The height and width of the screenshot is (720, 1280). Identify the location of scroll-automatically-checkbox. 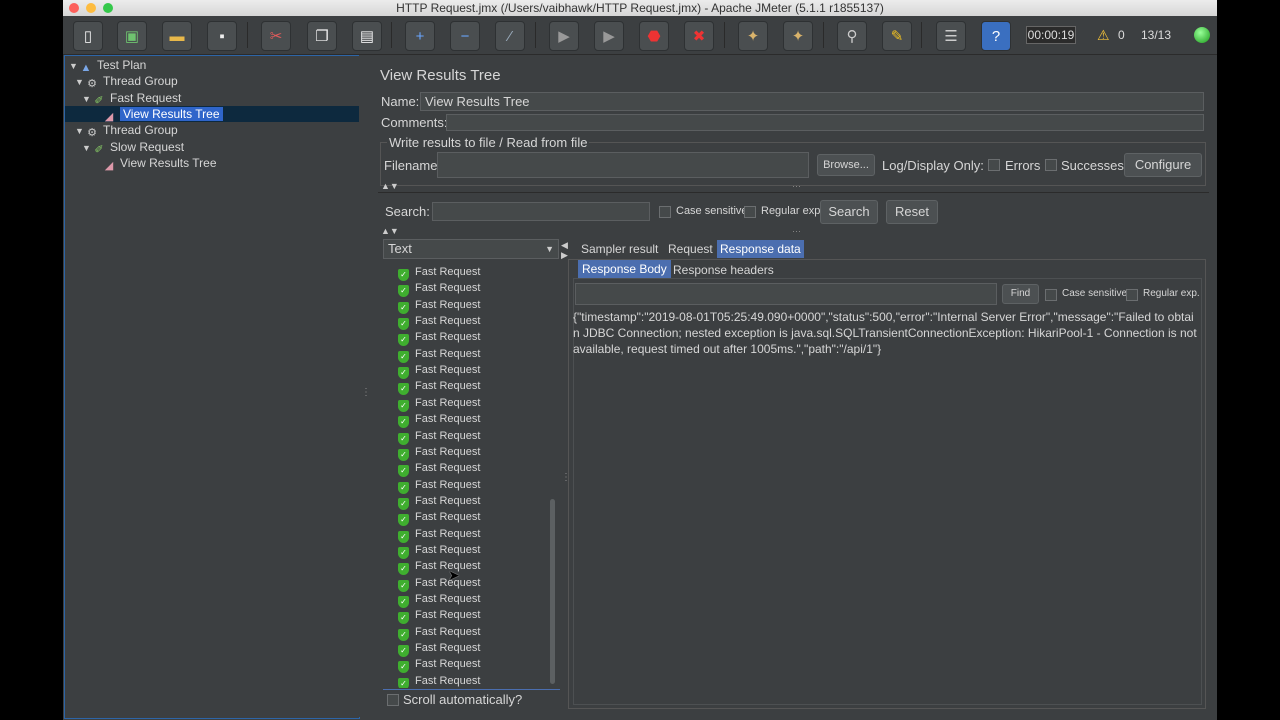
(393, 700).